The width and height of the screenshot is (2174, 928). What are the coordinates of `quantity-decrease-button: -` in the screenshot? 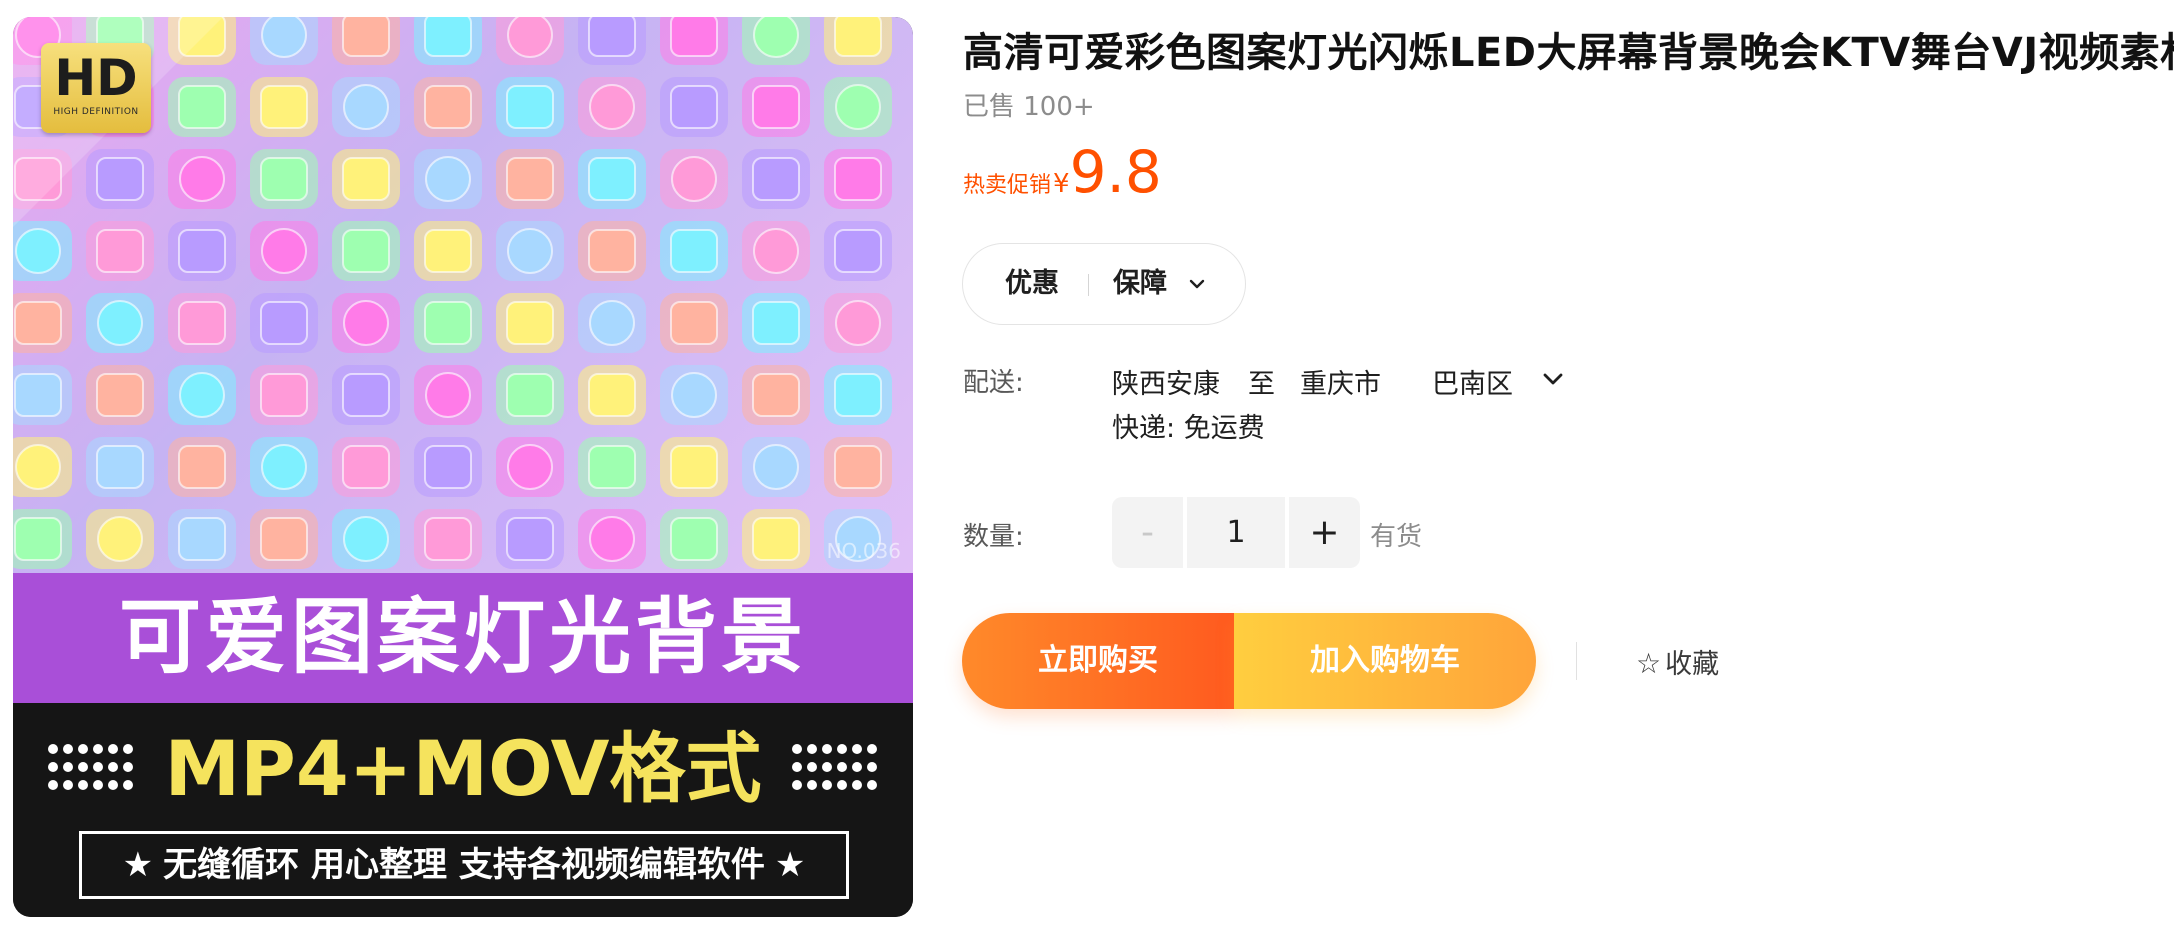 It's located at (1147, 532).